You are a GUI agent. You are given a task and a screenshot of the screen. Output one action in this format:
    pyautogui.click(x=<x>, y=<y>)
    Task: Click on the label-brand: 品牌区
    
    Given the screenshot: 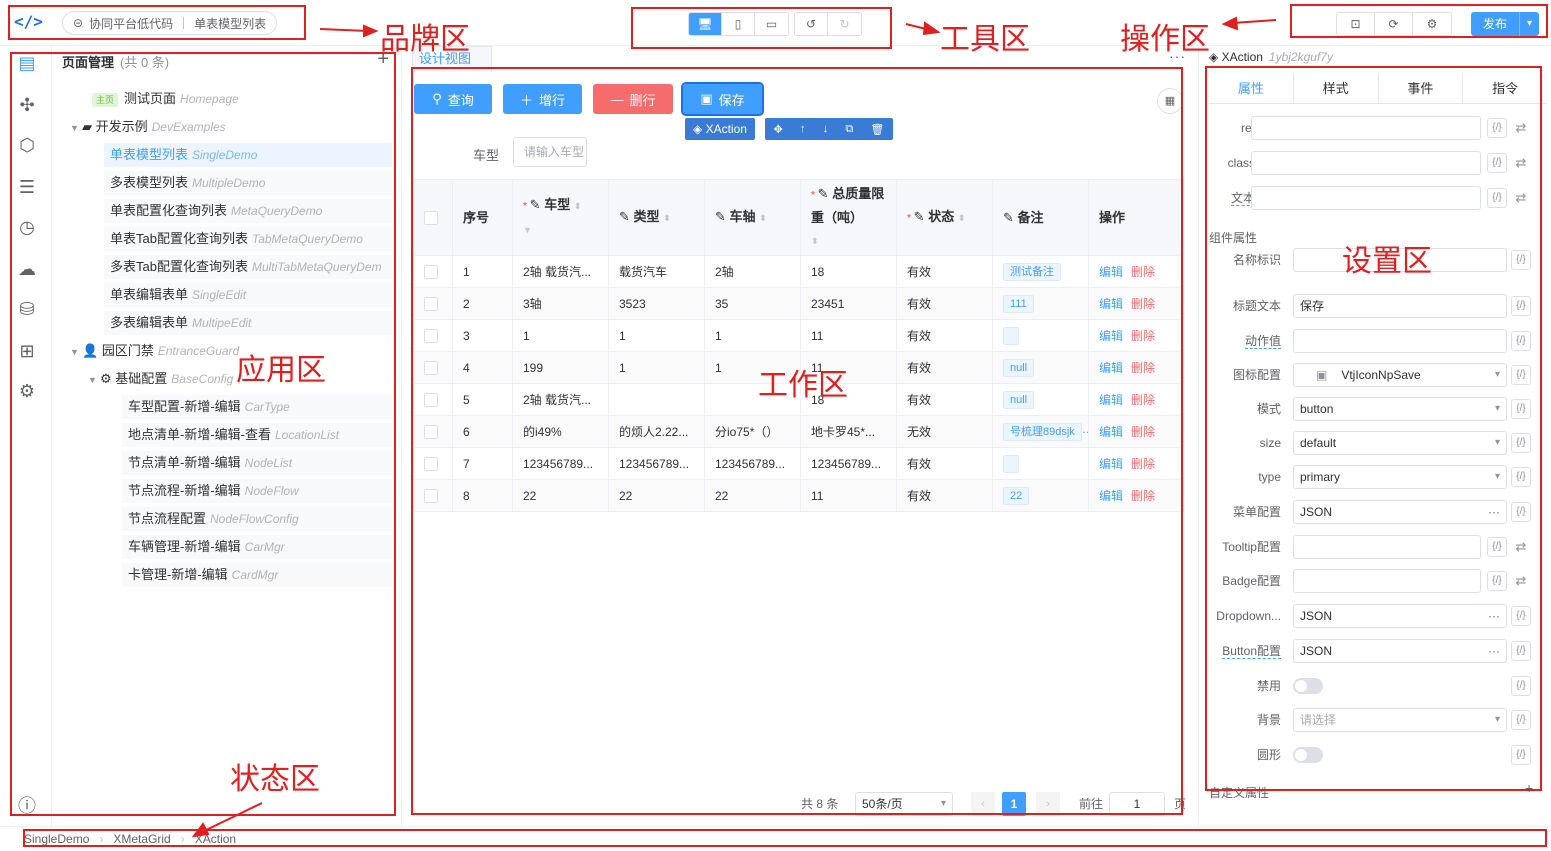 What is the action you would take?
    pyautogui.click(x=425, y=39)
    